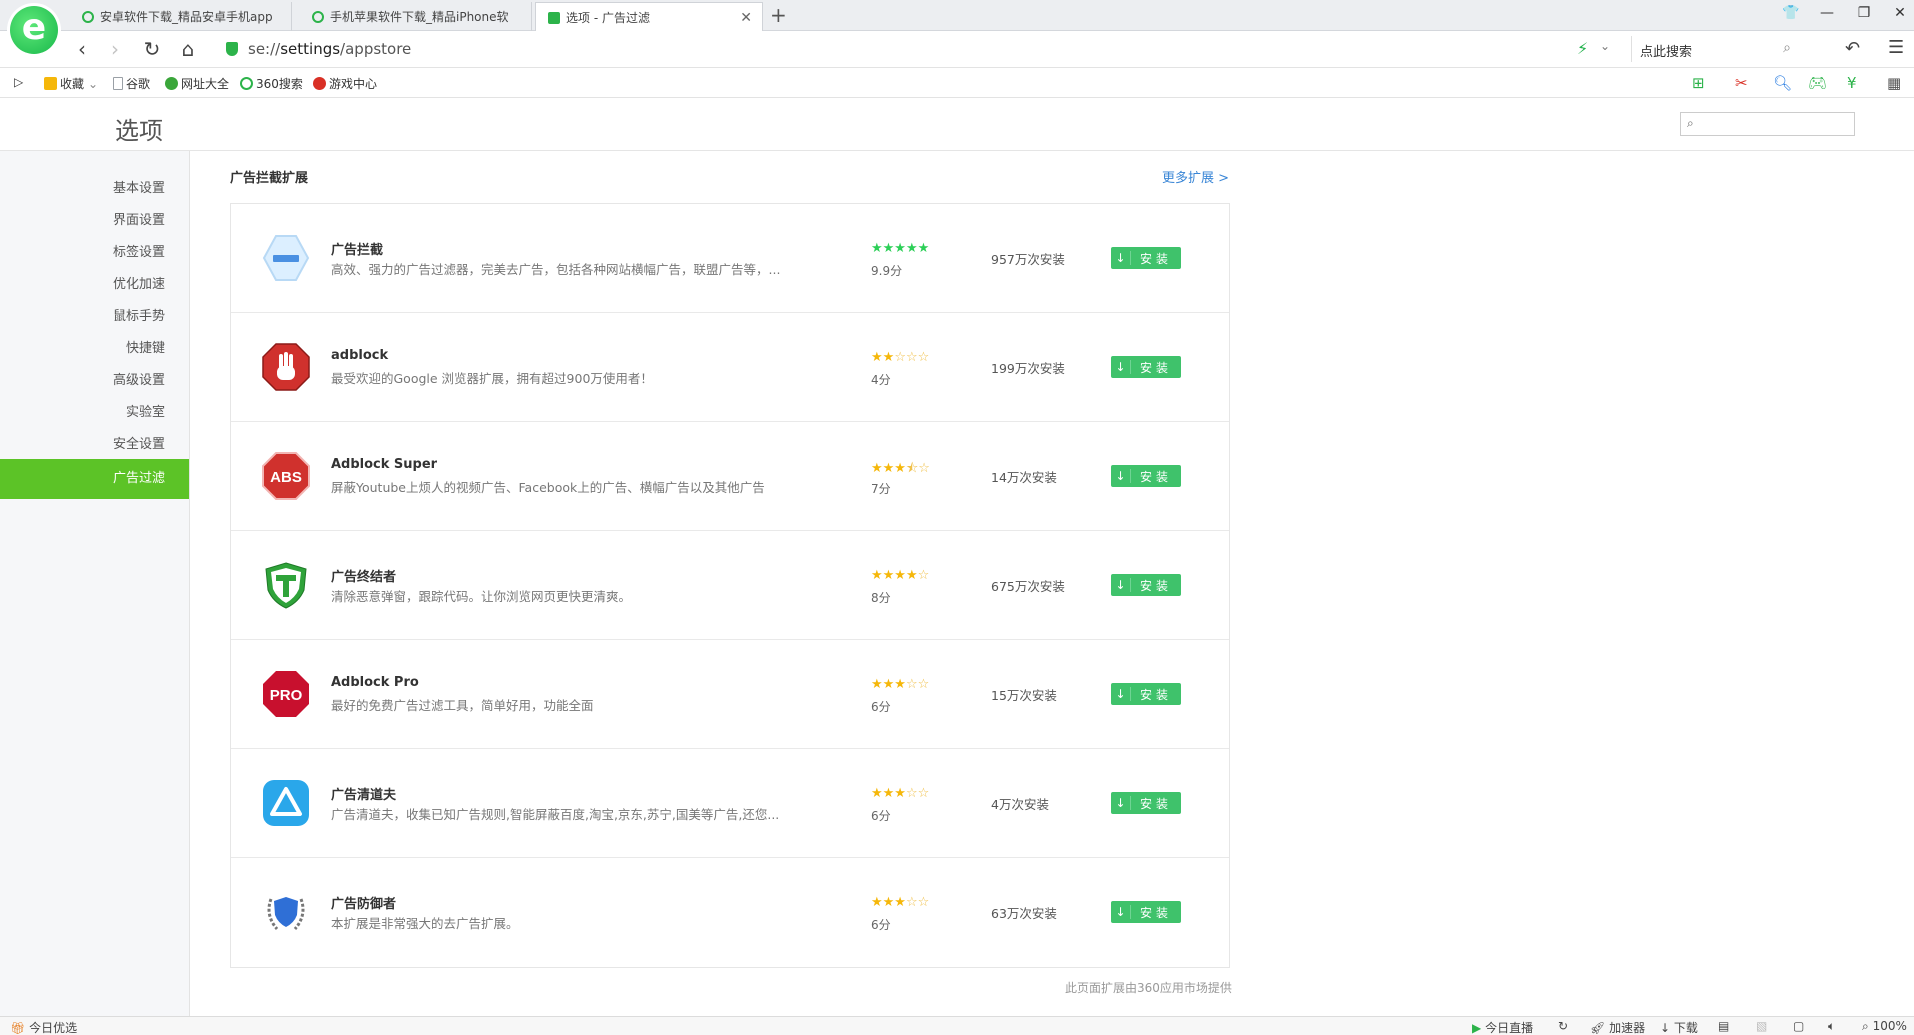  Describe the element at coordinates (384, 464) in the screenshot. I see `extension-name: Adblock Super` at that location.